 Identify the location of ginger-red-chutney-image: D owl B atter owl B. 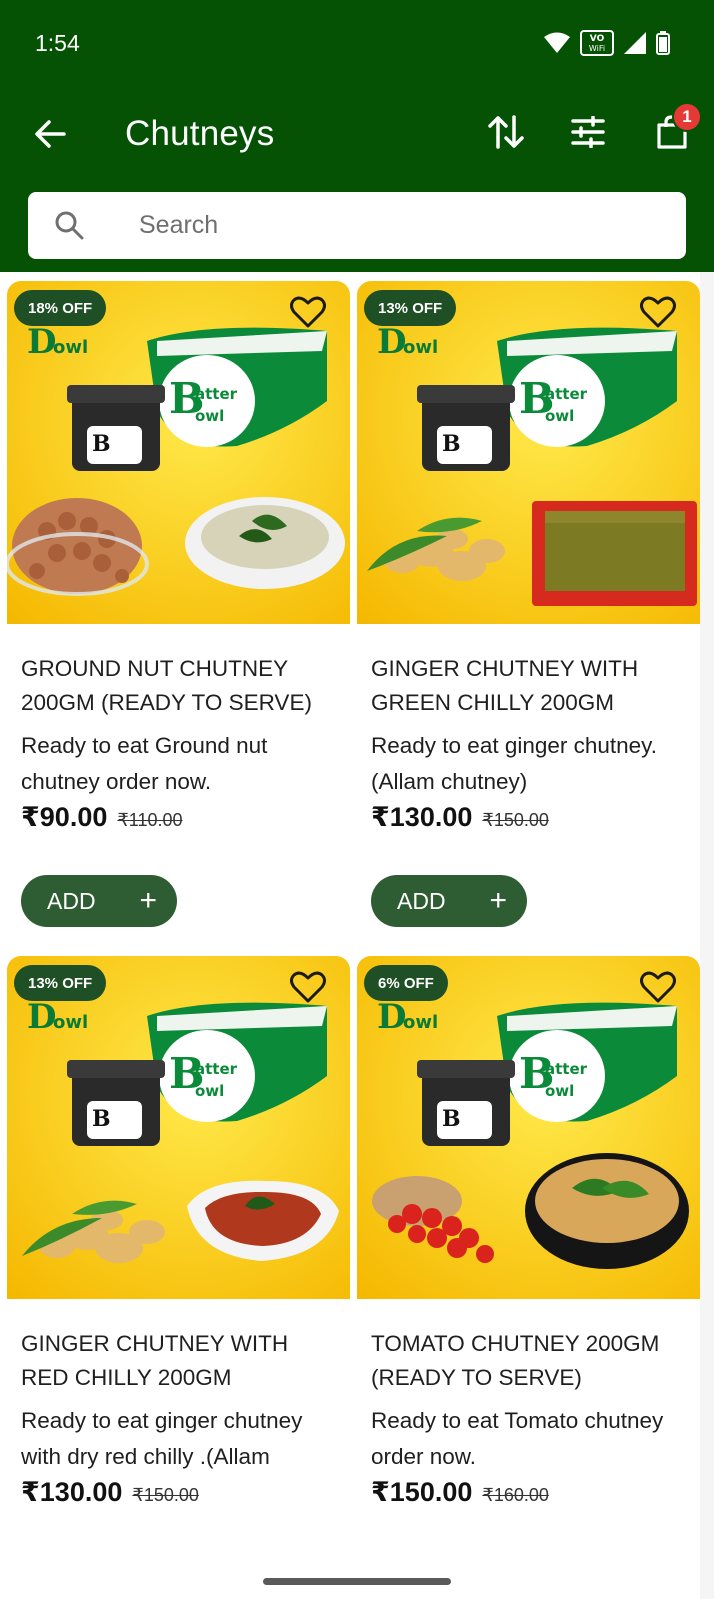
(178, 1127).